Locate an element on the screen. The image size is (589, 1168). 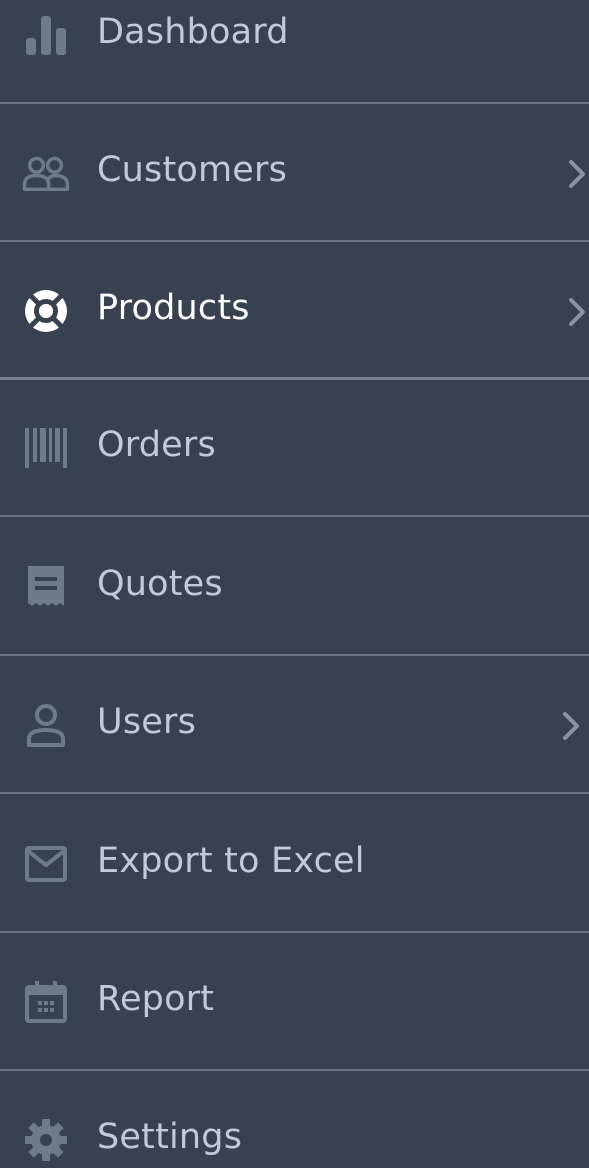
sidebar-item-label: Users is located at coordinates (147, 722).